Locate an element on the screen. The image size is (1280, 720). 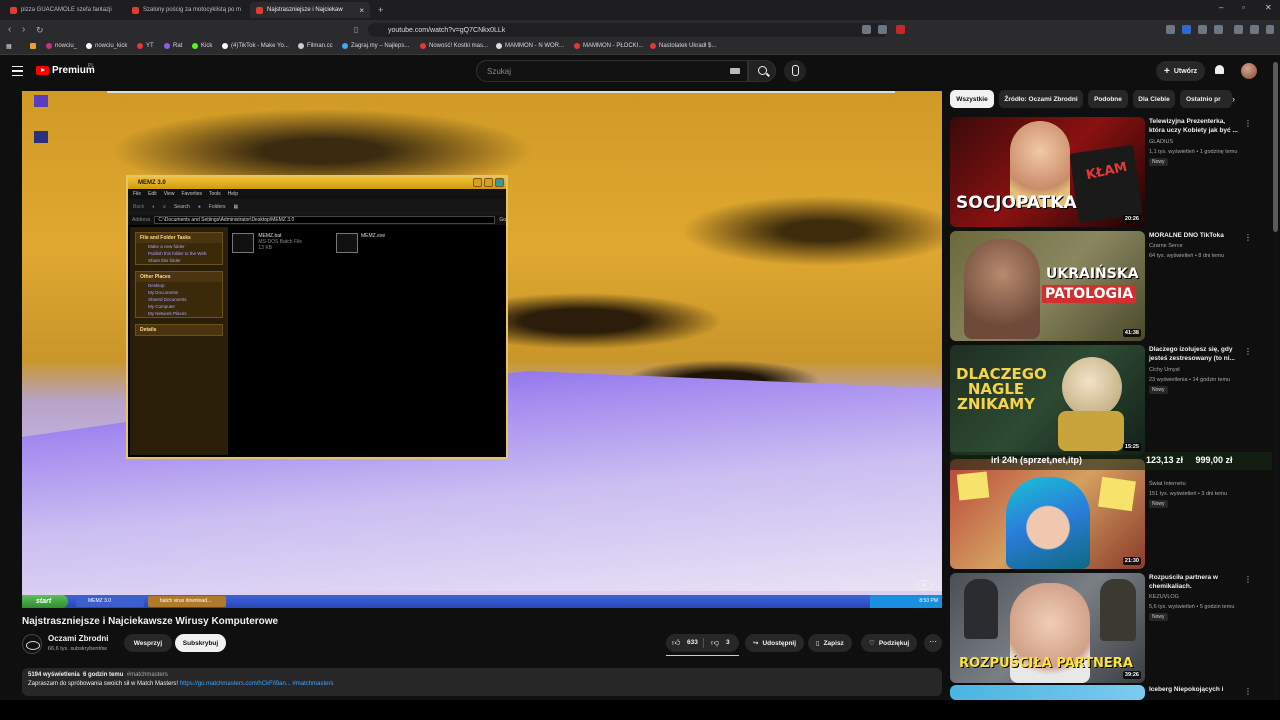
url-bar: youtube.com/watch?v=gQ7CNkx0LLk is located at coordinates (628, 30).